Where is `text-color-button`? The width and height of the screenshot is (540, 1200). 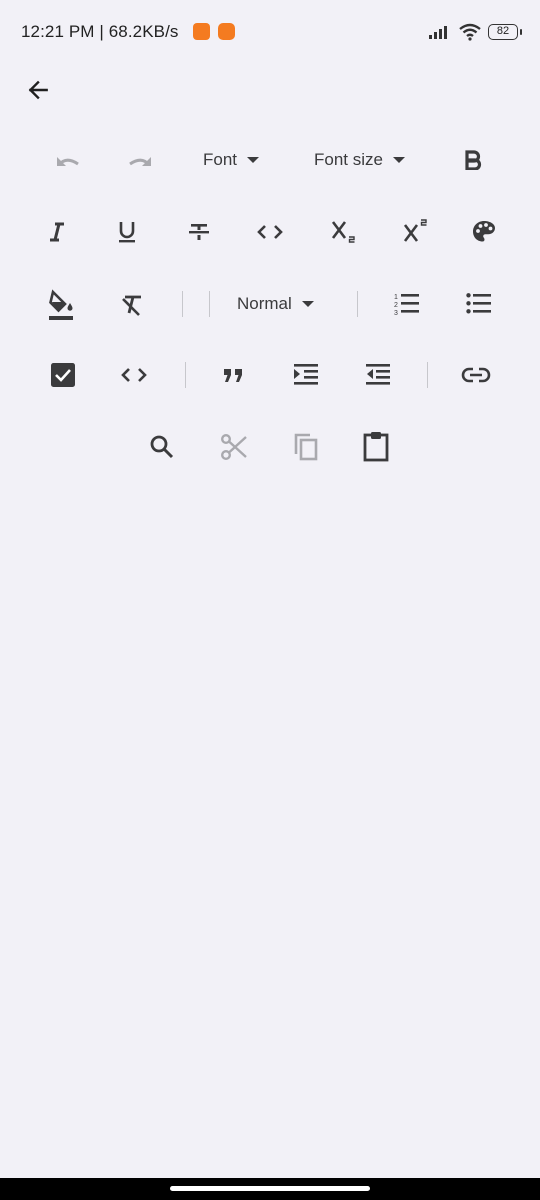
text-color-button is located at coordinates (484, 232).